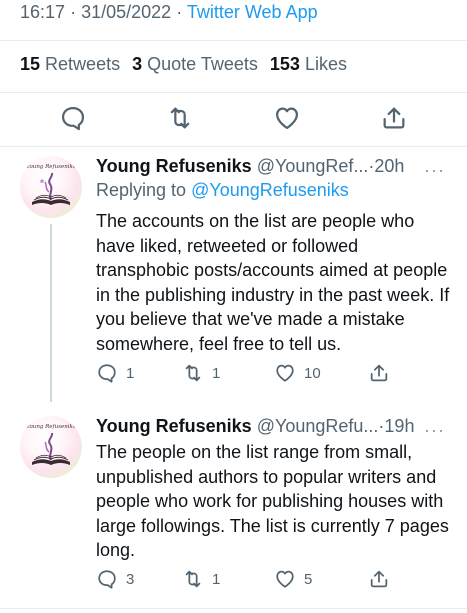 This screenshot has height=613, width=467. I want to click on thread-line, so click(51, 313).